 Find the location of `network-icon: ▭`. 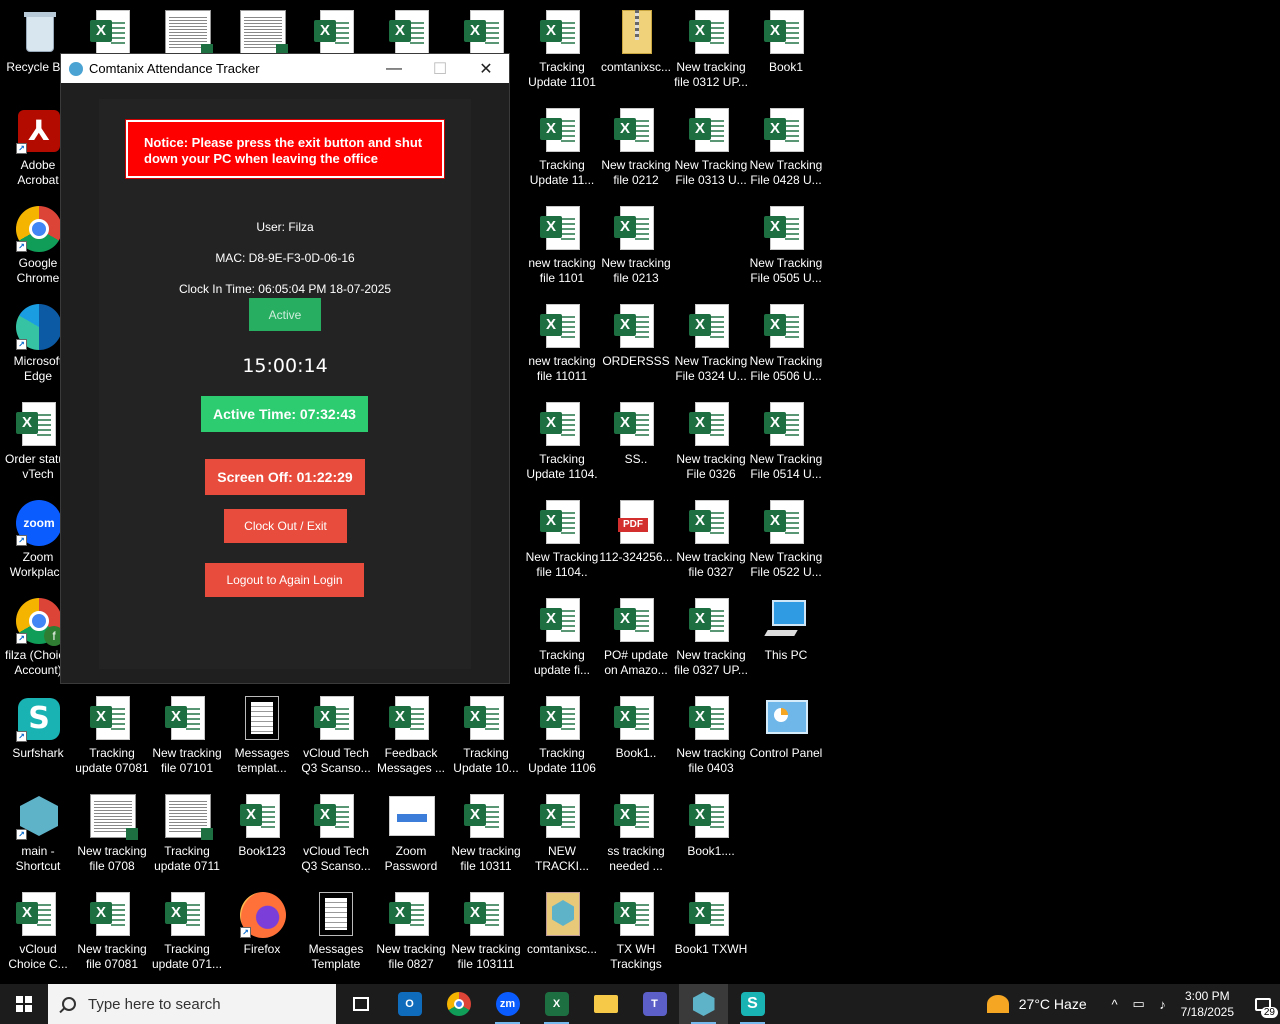

network-icon: ▭ is located at coordinates (1139, 1004).